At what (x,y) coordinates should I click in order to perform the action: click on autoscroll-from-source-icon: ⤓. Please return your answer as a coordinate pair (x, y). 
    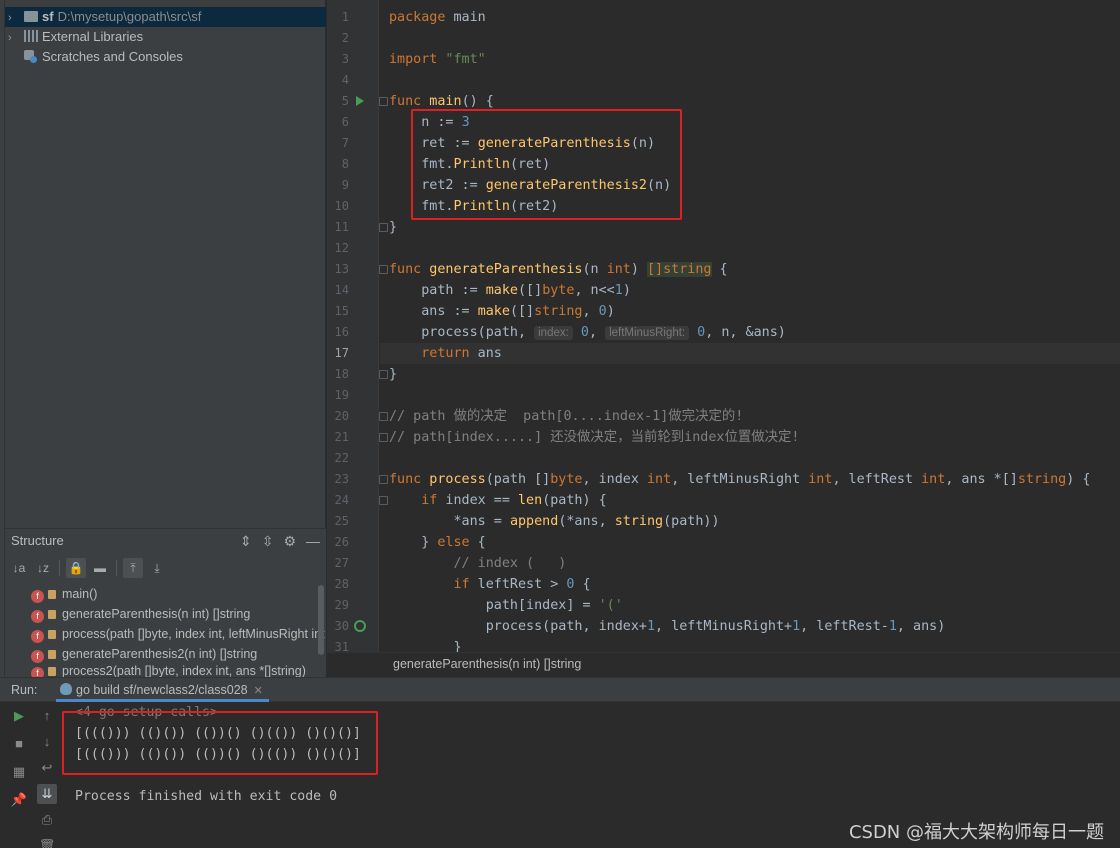
    Looking at the image, I should click on (157, 568).